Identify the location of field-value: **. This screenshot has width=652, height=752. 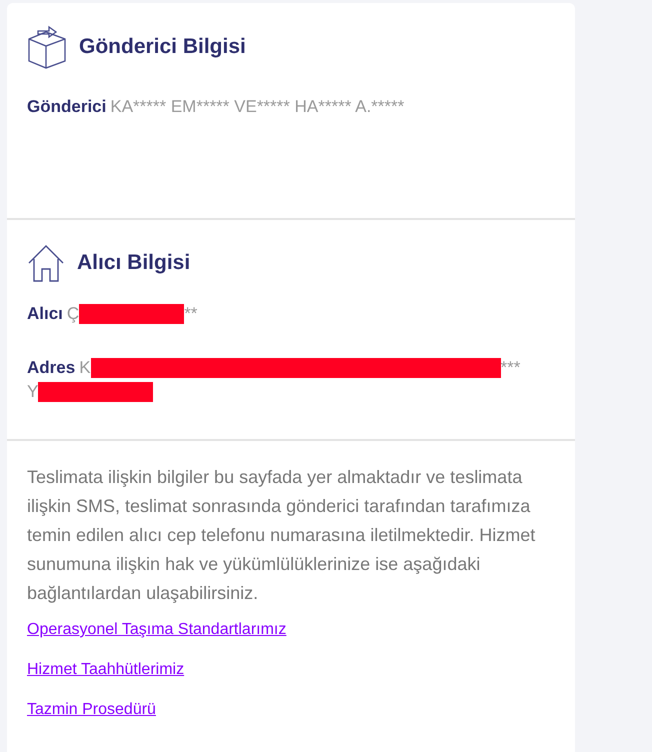
(191, 314).